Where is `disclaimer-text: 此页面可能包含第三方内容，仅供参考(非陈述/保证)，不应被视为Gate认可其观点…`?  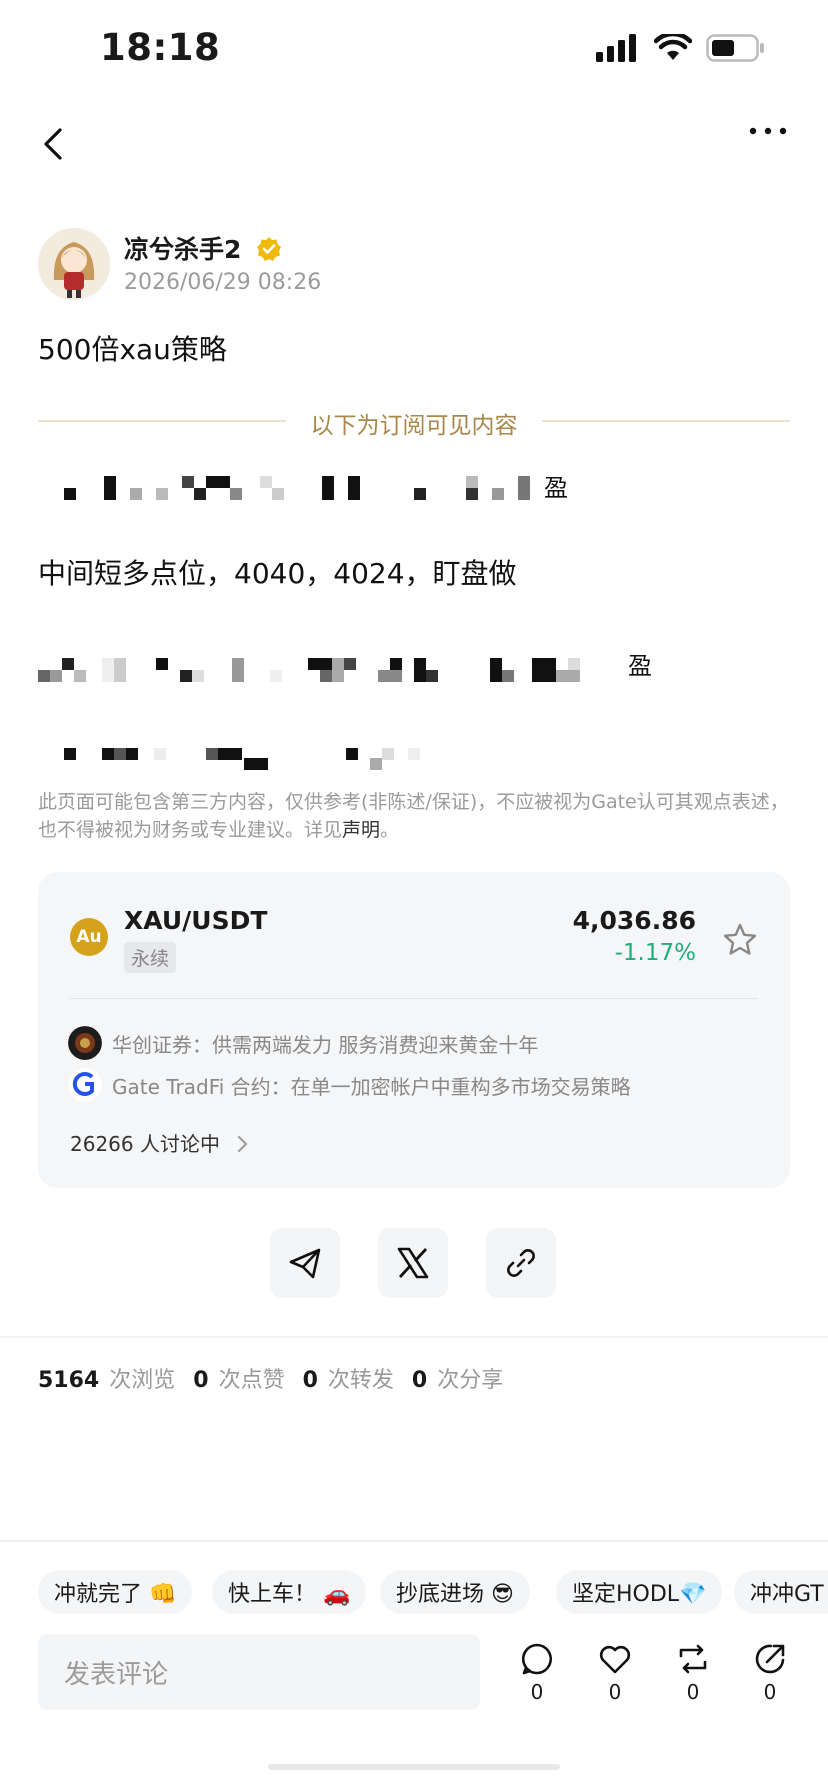 disclaimer-text: 此页面可能包含第三方内容，仅供参考(非陈述/保证)，不应被视为Gate认可其观点… is located at coordinates (413, 816).